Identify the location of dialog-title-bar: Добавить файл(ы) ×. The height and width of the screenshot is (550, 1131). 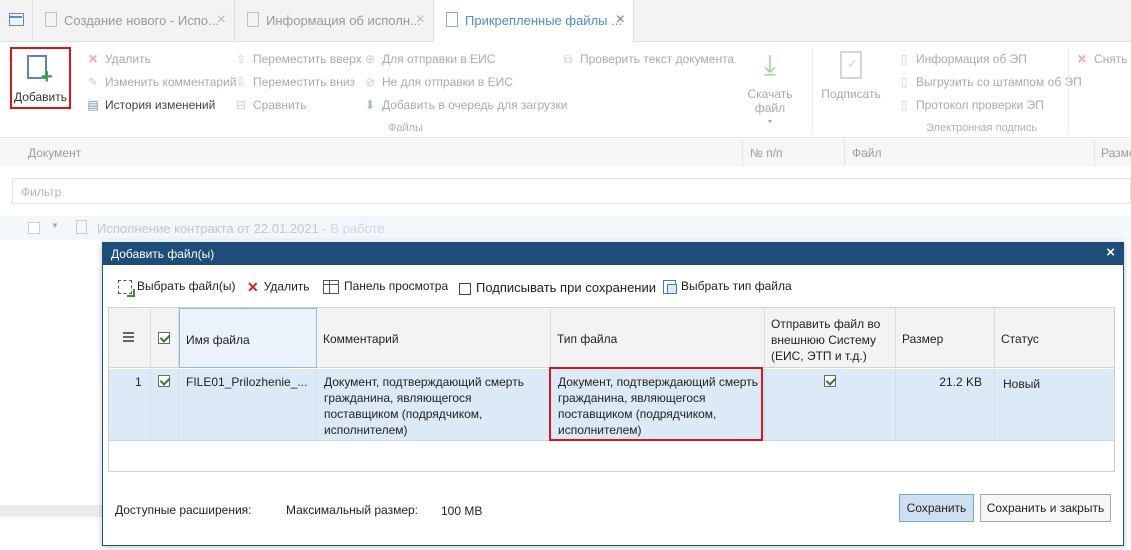
(613, 254).